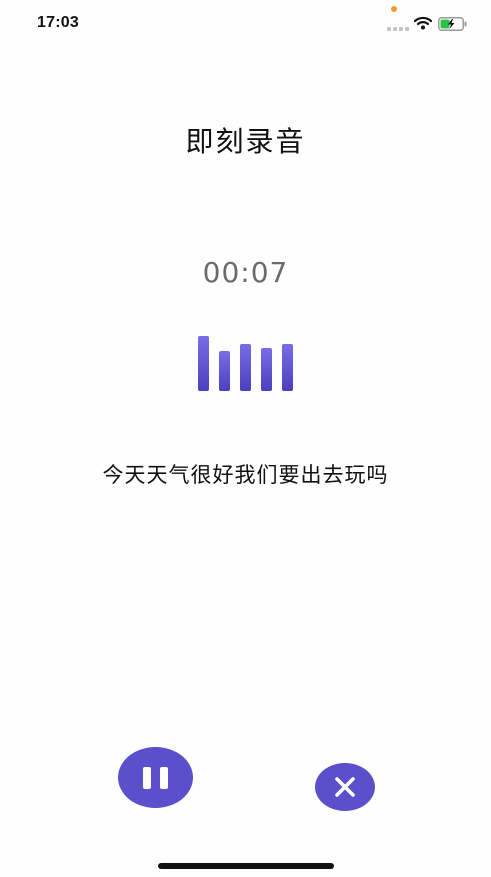 Image resolution: width=491 pixels, height=877 pixels. Describe the element at coordinates (246, 866) in the screenshot. I see `home-indicator` at that location.